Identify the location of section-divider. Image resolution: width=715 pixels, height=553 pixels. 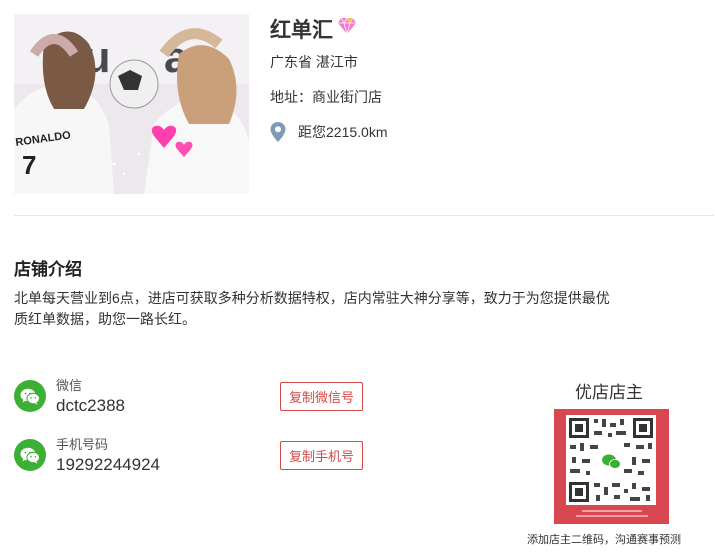
(364, 215).